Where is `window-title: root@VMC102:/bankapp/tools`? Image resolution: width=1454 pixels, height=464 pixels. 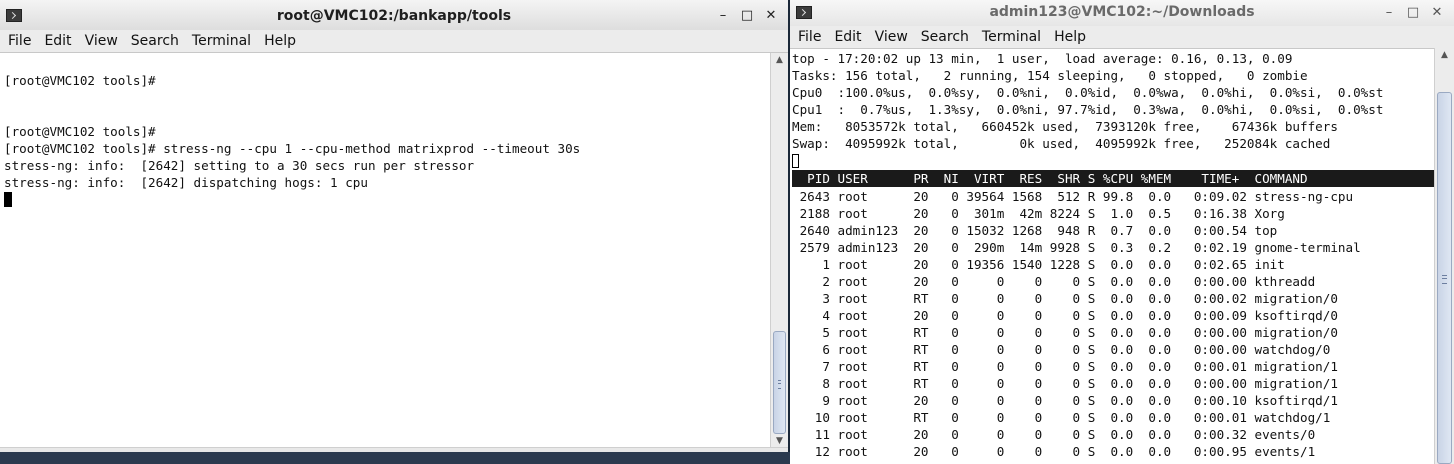 window-title: root@VMC102:/bankapp/tools is located at coordinates (394, 16).